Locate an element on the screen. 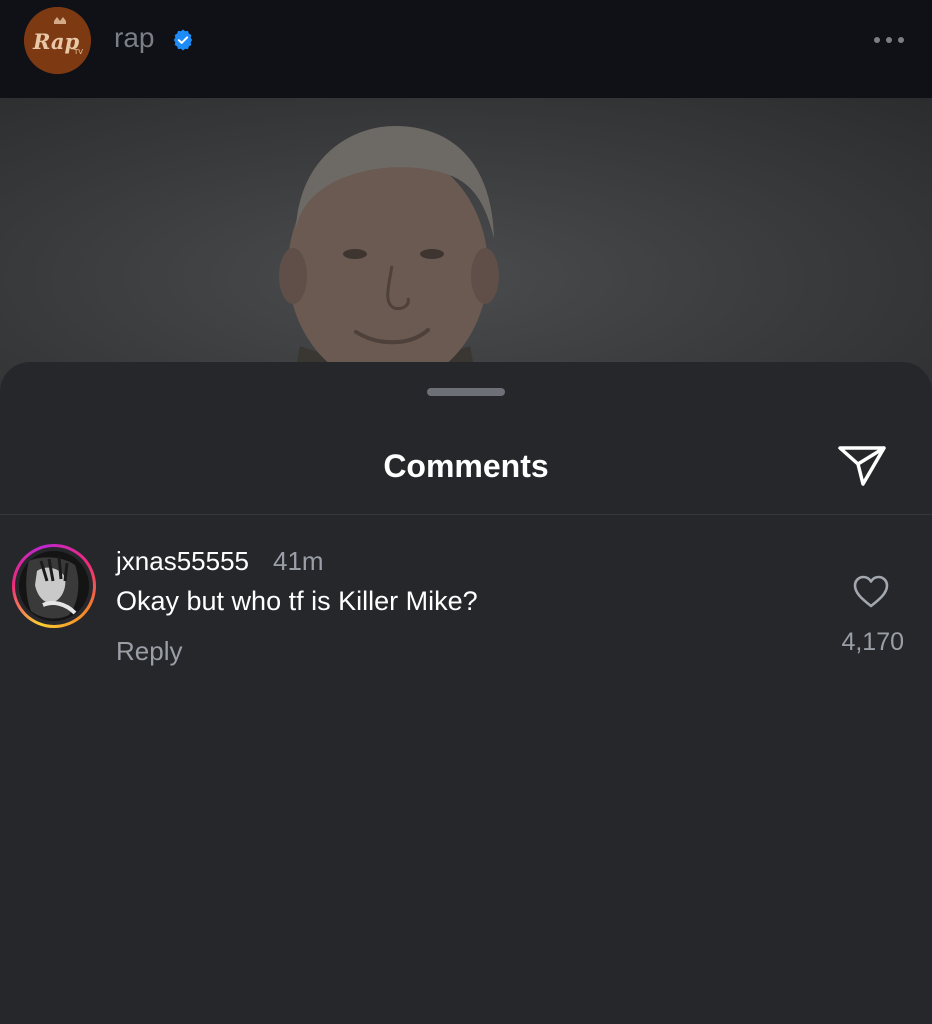  comments-title: Comments is located at coordinates (466, 466).